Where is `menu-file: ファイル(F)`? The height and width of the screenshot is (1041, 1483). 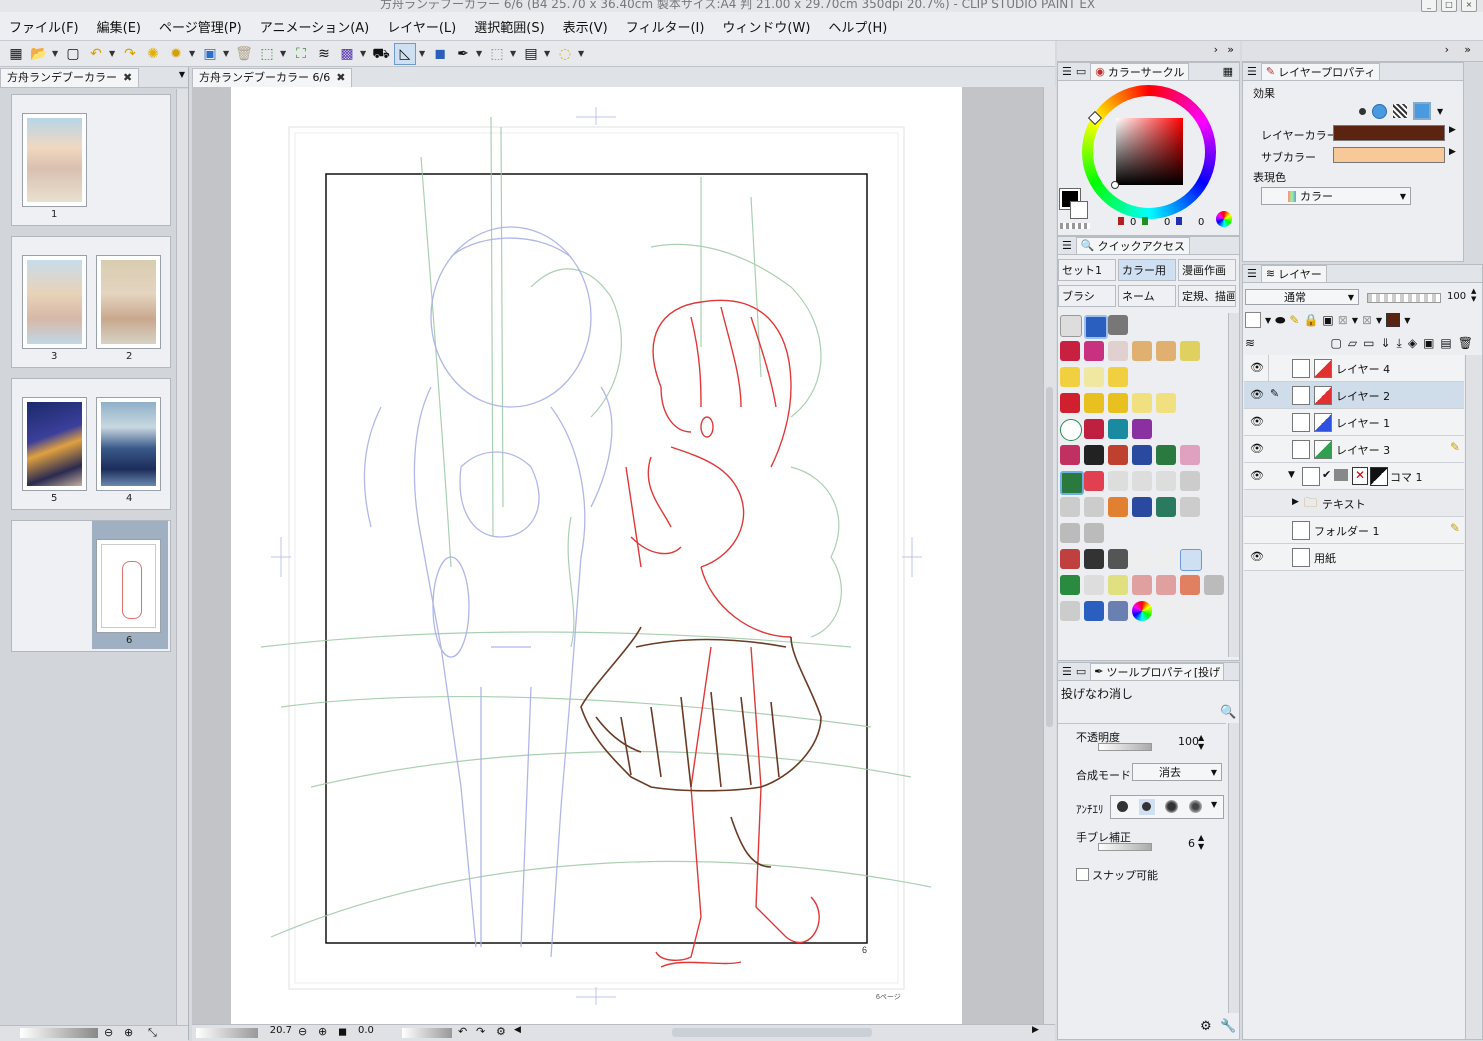
menu-file: ファイル(F) is located at coordinates (44, 26).